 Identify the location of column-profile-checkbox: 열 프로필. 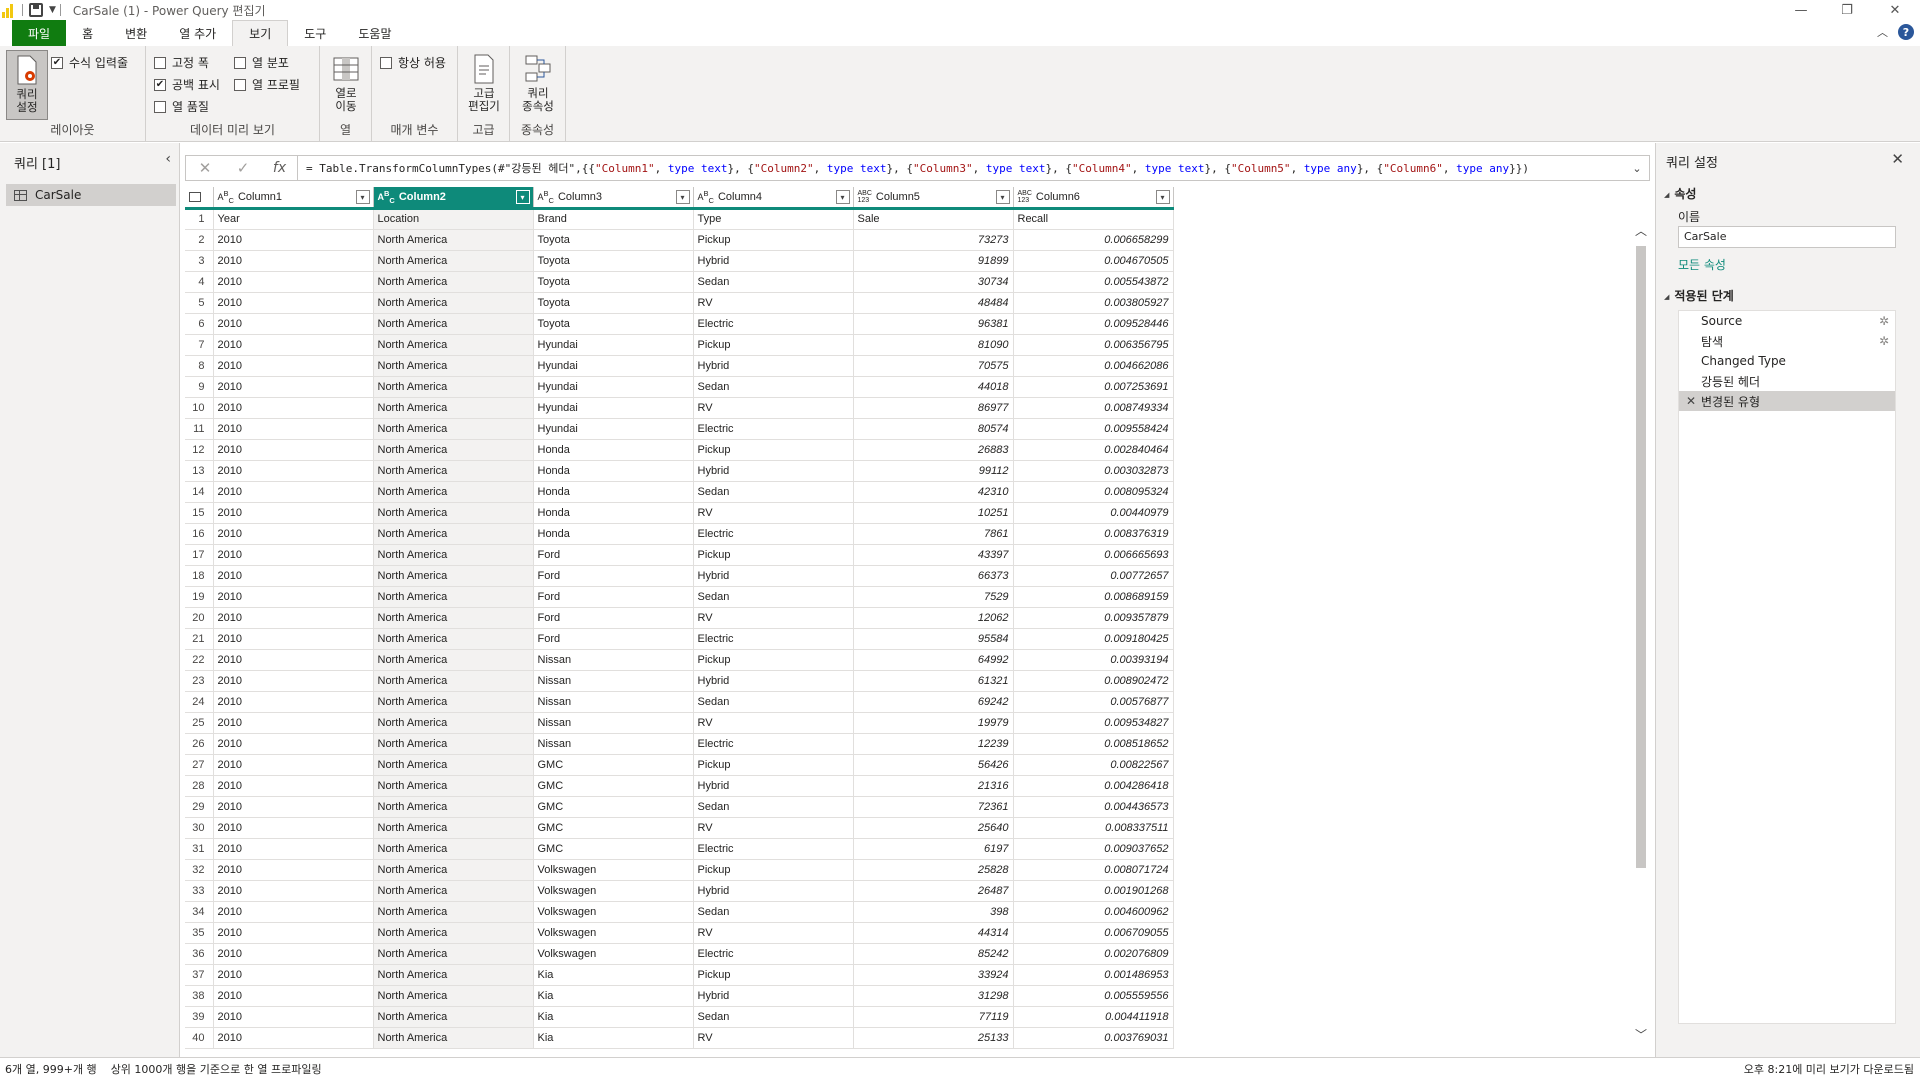
(267, 84).